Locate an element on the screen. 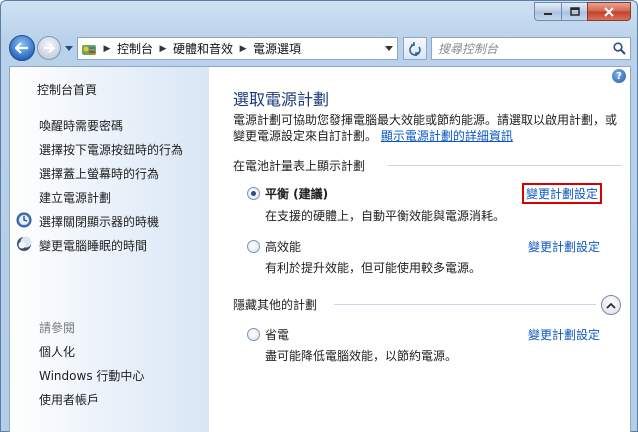 The image size is (638, 432). close-icon is located at coordinates (609, 11).